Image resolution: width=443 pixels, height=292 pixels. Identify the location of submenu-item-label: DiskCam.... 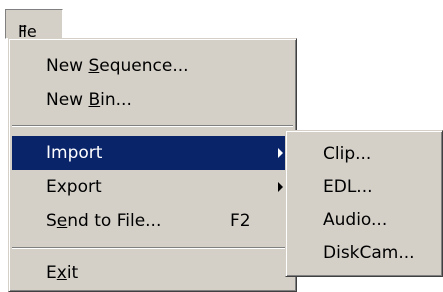
(369, 253).